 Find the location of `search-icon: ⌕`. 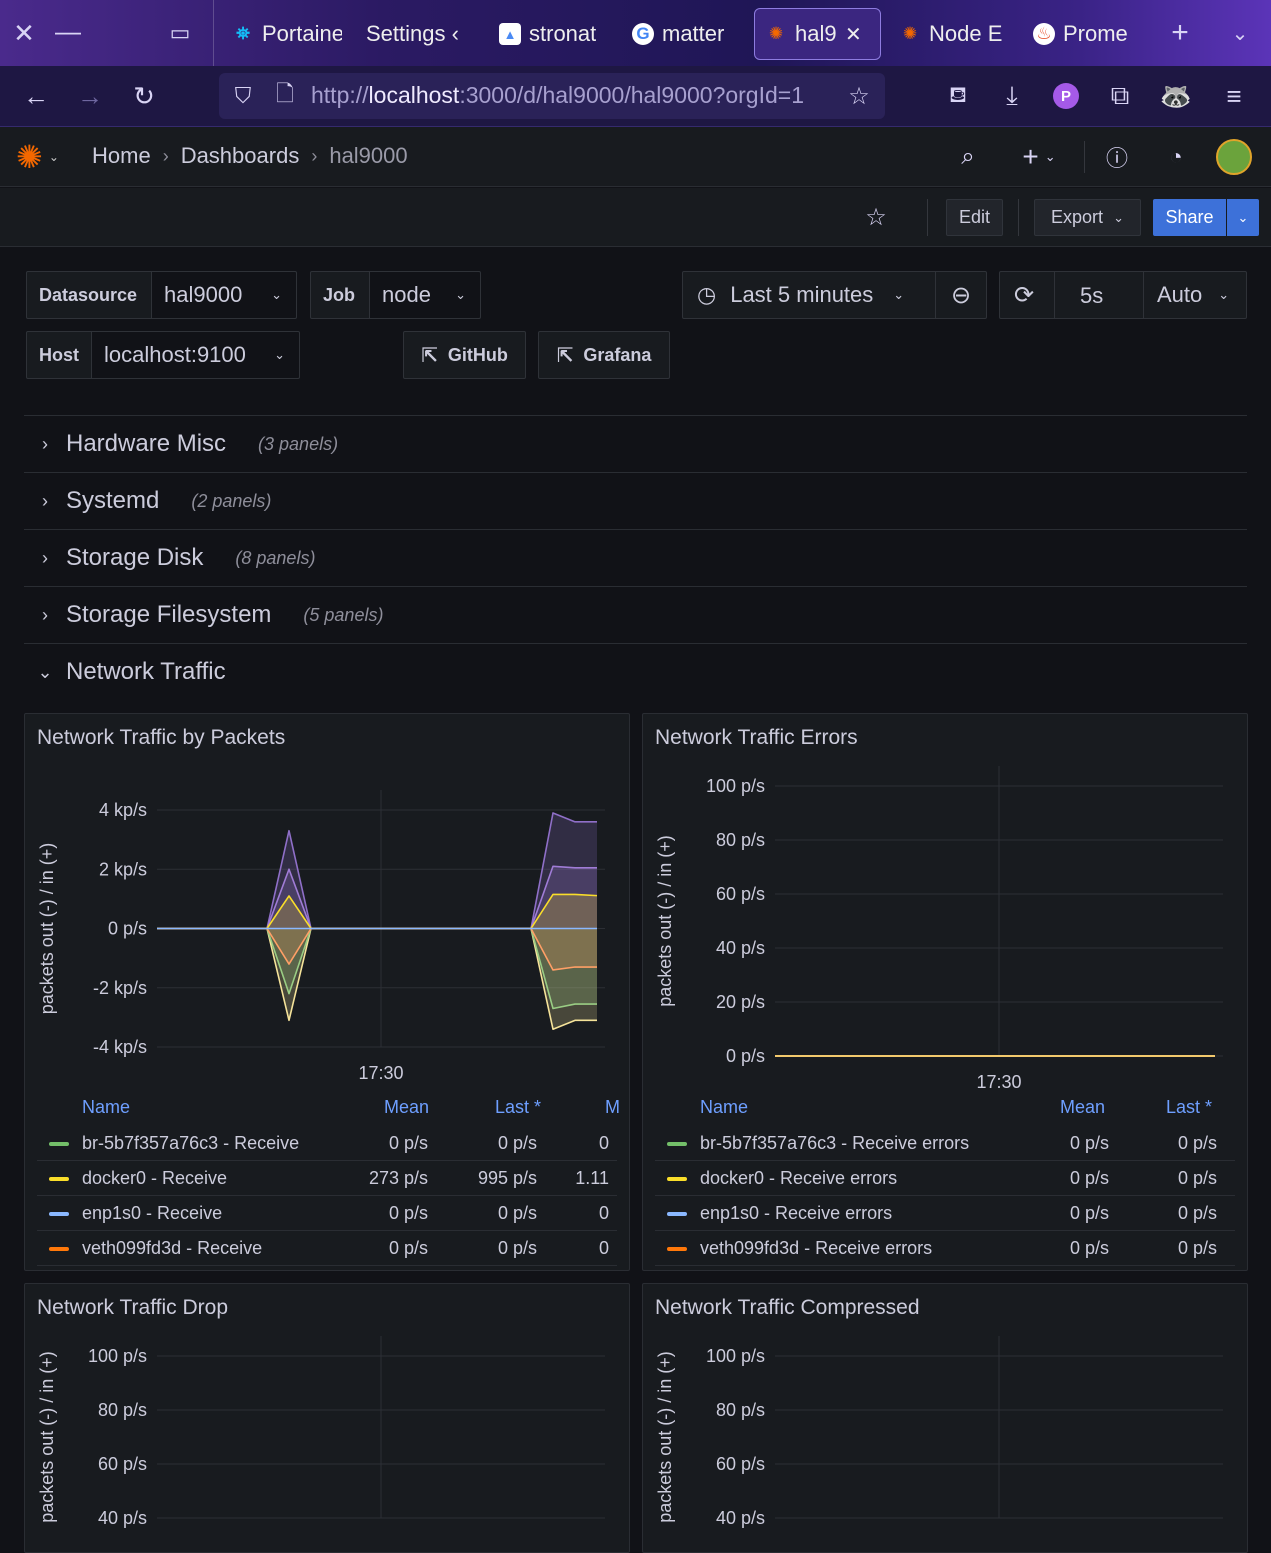

search-icon: ⌕ is located at coordinates (968, 157).